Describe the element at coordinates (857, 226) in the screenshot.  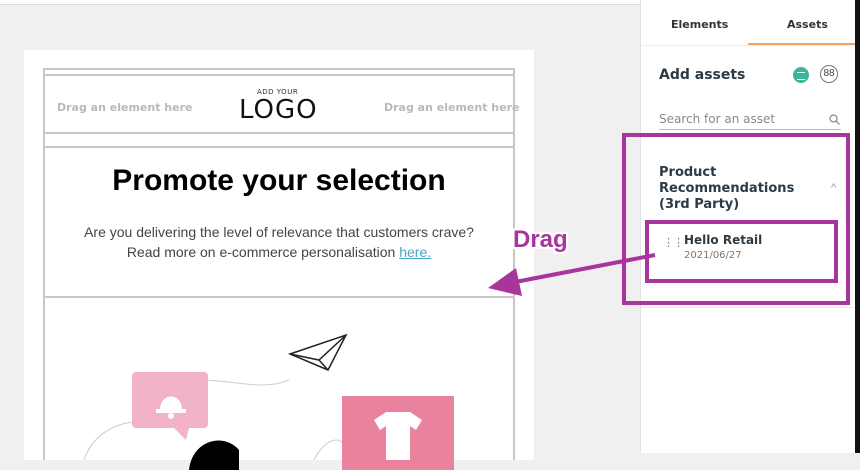
I see `window-edge` at that location.